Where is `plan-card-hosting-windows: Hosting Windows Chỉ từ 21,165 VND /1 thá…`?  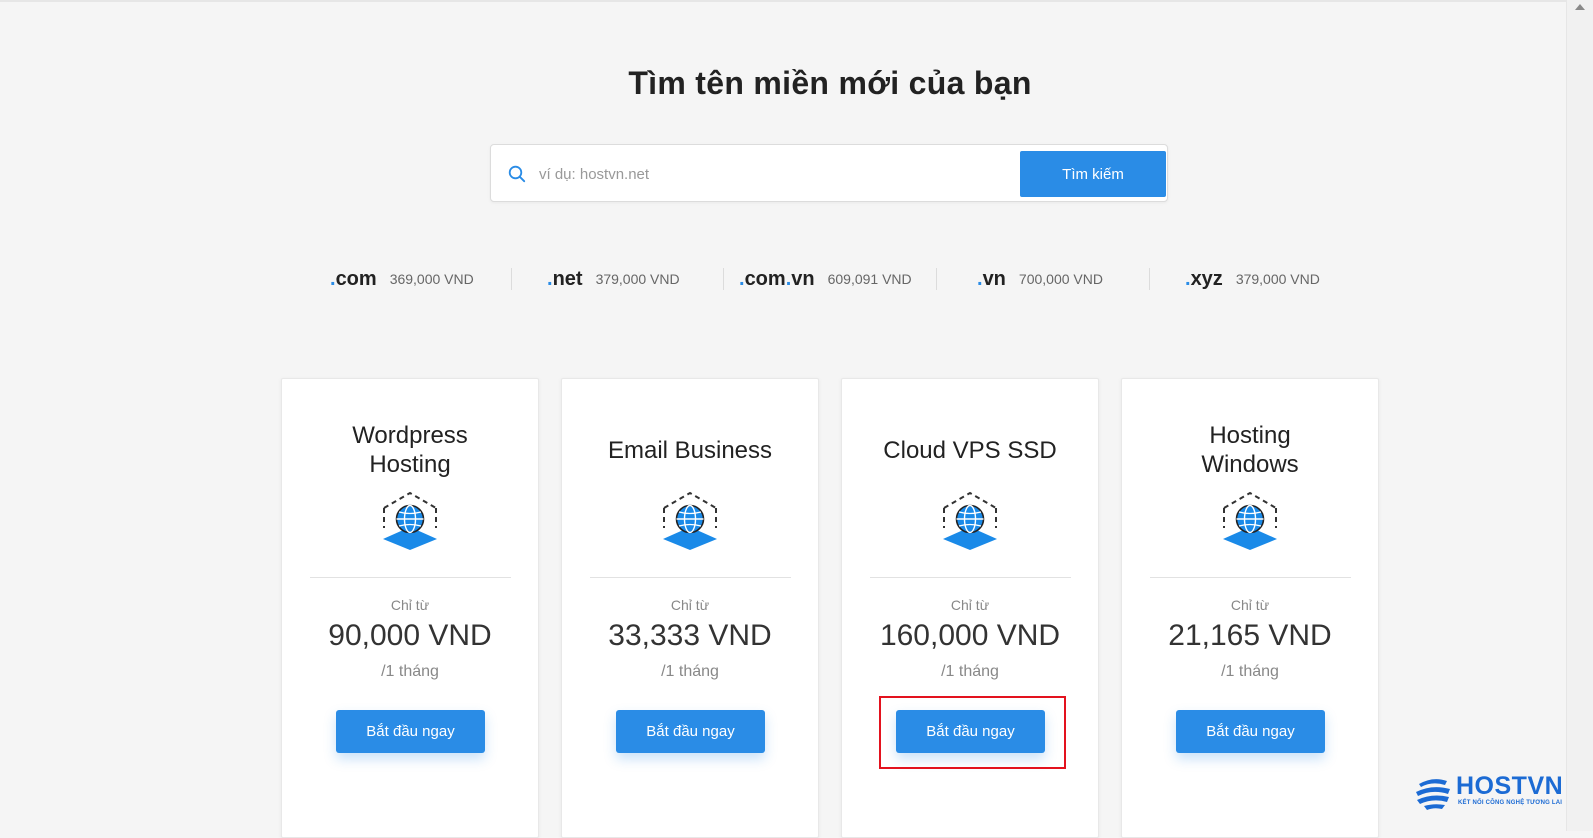 plan-card-hosting-windows: Hosting Windows Chỉ từ 21,165 VND /1 thá… is located at coordinates (1250, 608).